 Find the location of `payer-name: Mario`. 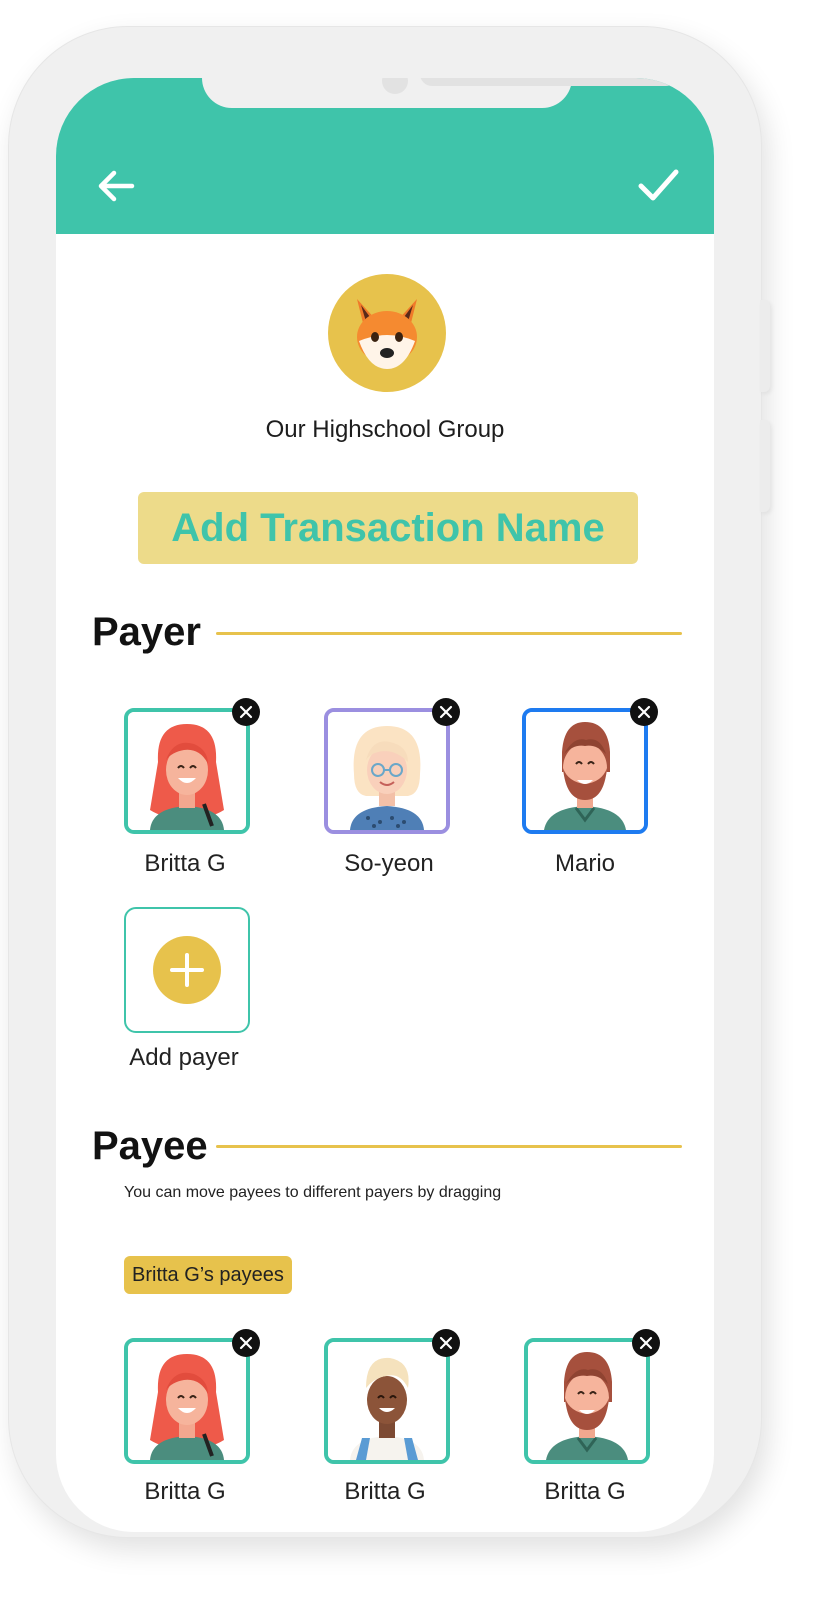

payer-name: Mario is located at coordinates (584, 863).